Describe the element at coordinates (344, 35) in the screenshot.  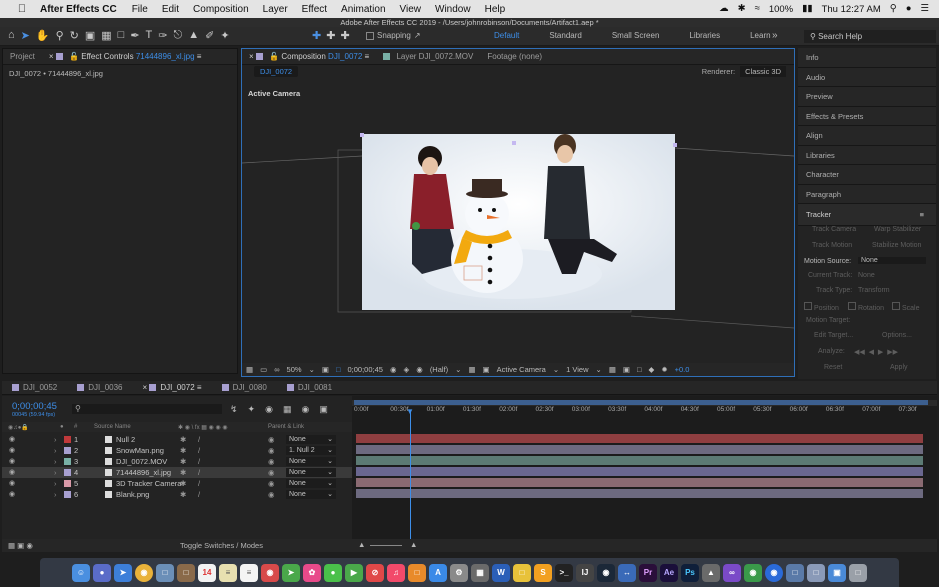
I see `view-axis-icon: ✚` at that location.